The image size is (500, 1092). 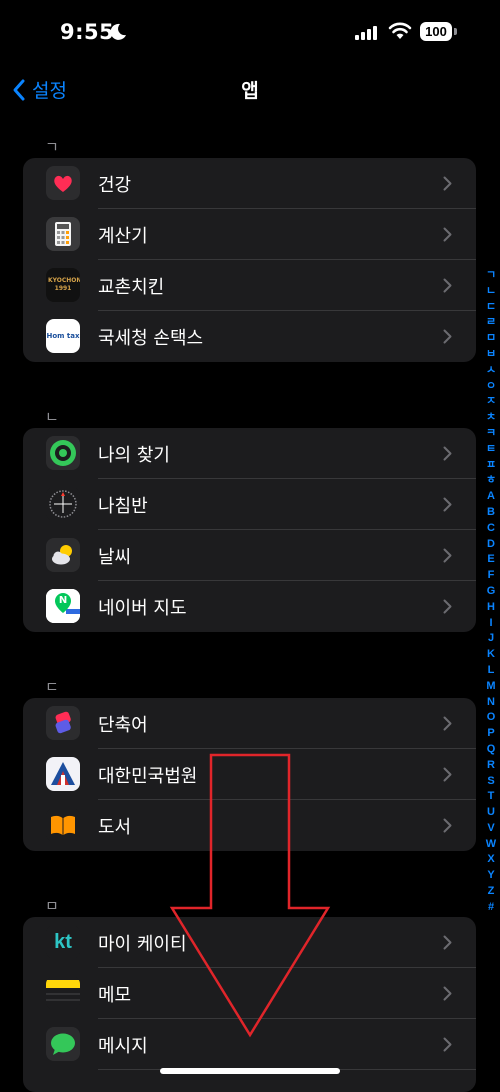 What do you see at coordinates (63, 774) in the screenshot?
I see `court-icon` at bounding box center [63, 774].